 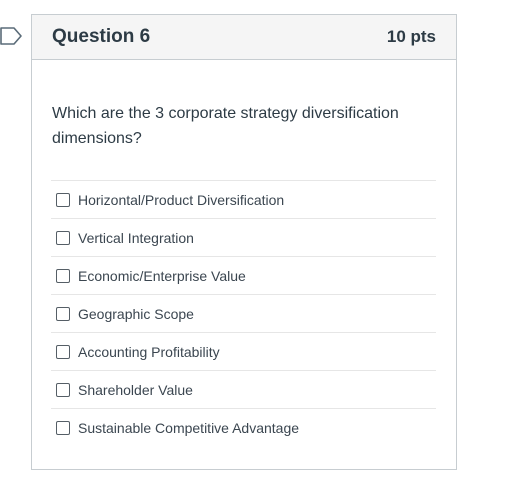 I want to click on question-points: 10 pts, so click(x=411, y=36).